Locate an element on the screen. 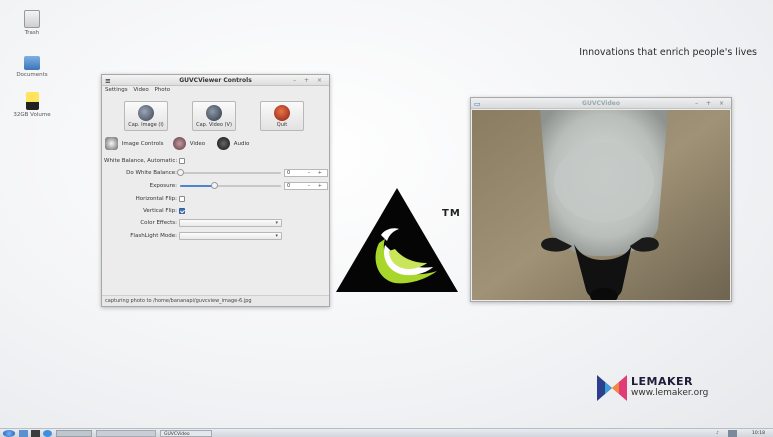 This screenshot has width=773, height=437. hflip-row: Horizontal Flip: is located at coordinates (216, 199).